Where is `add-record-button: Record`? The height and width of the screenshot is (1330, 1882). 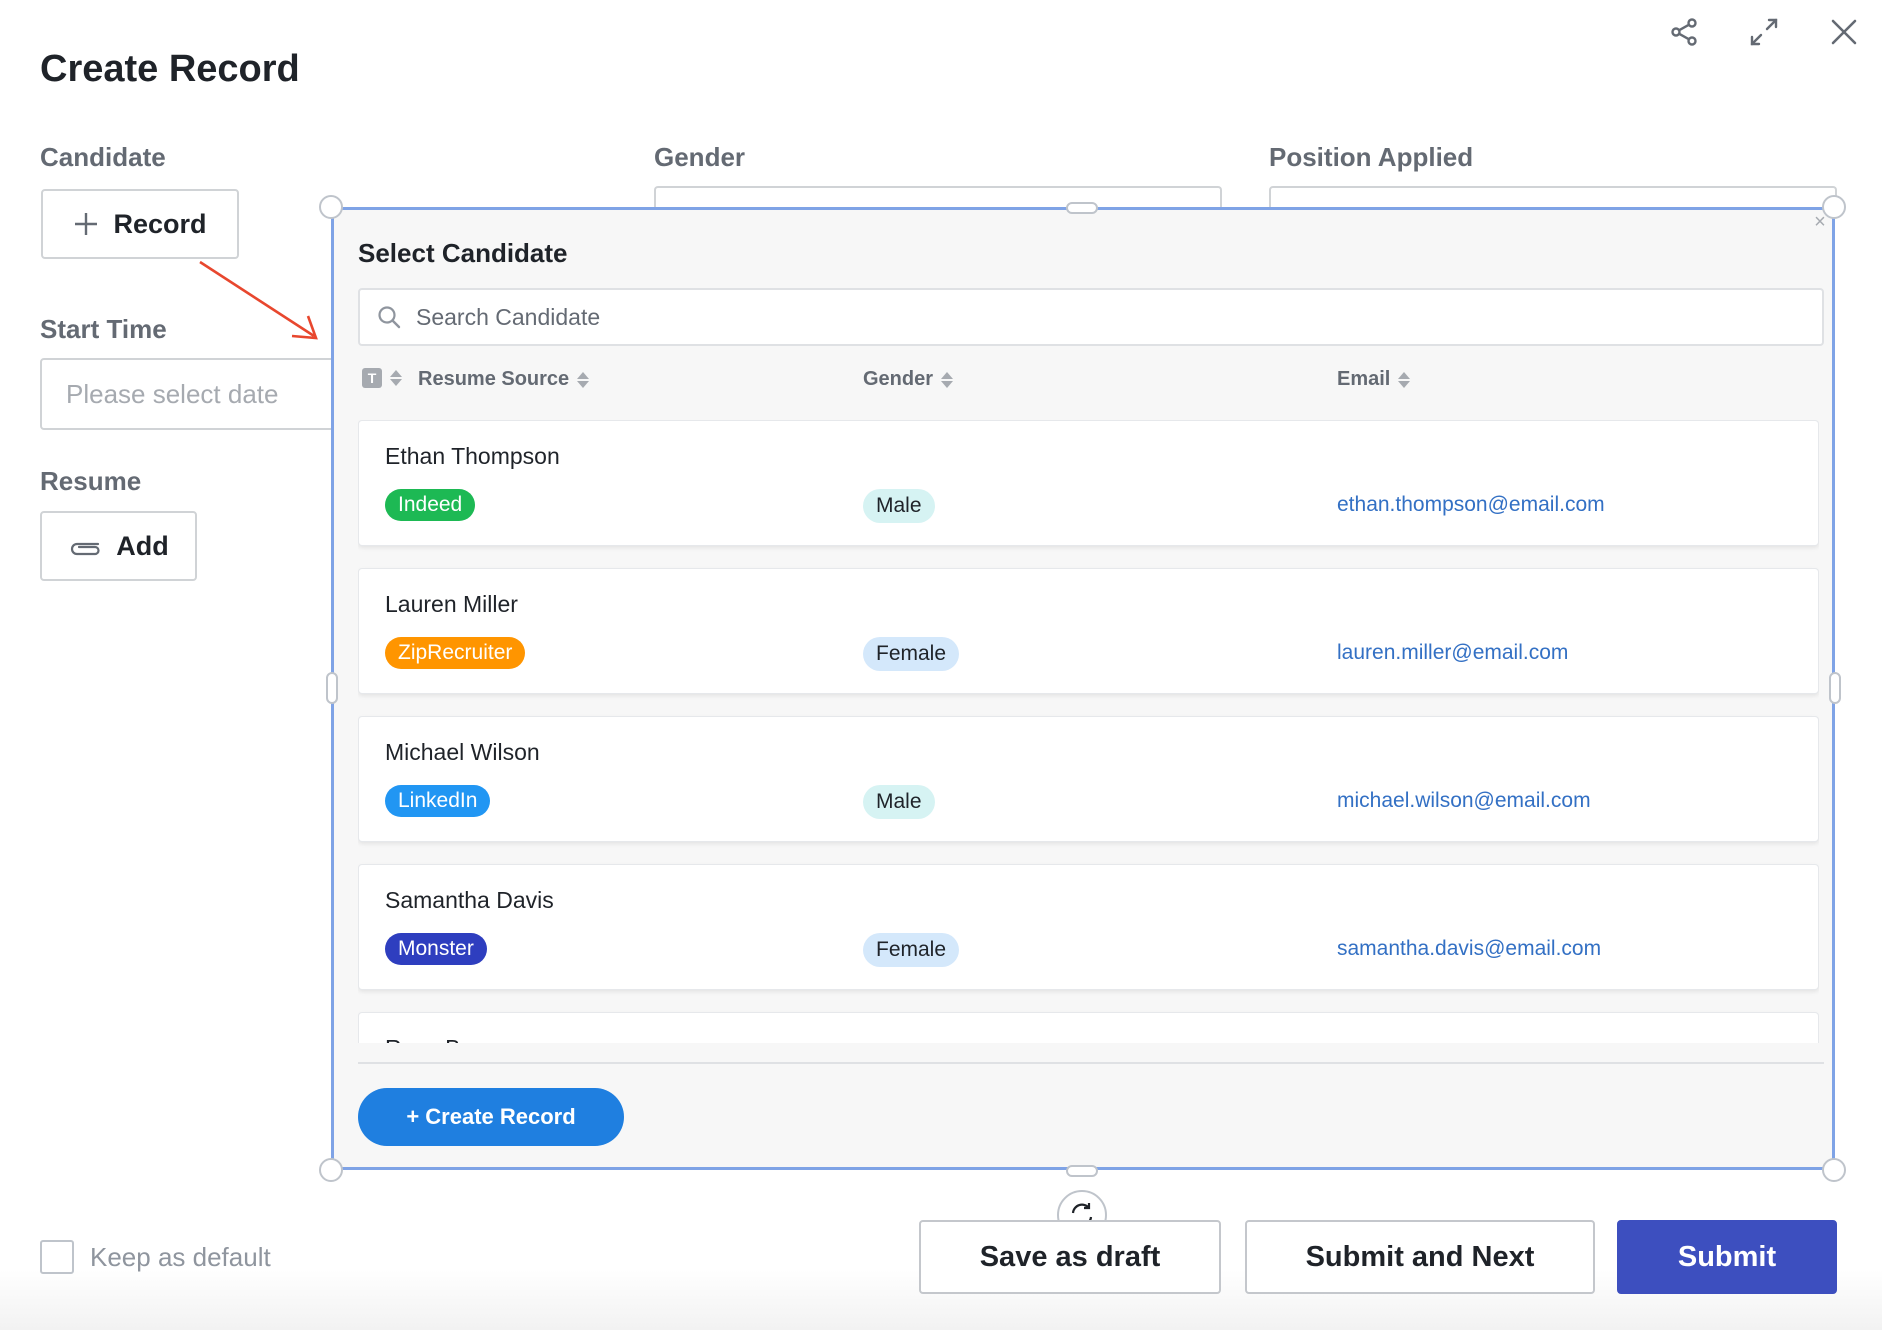
add-record-button: Record is located at coordinates (140, 224).